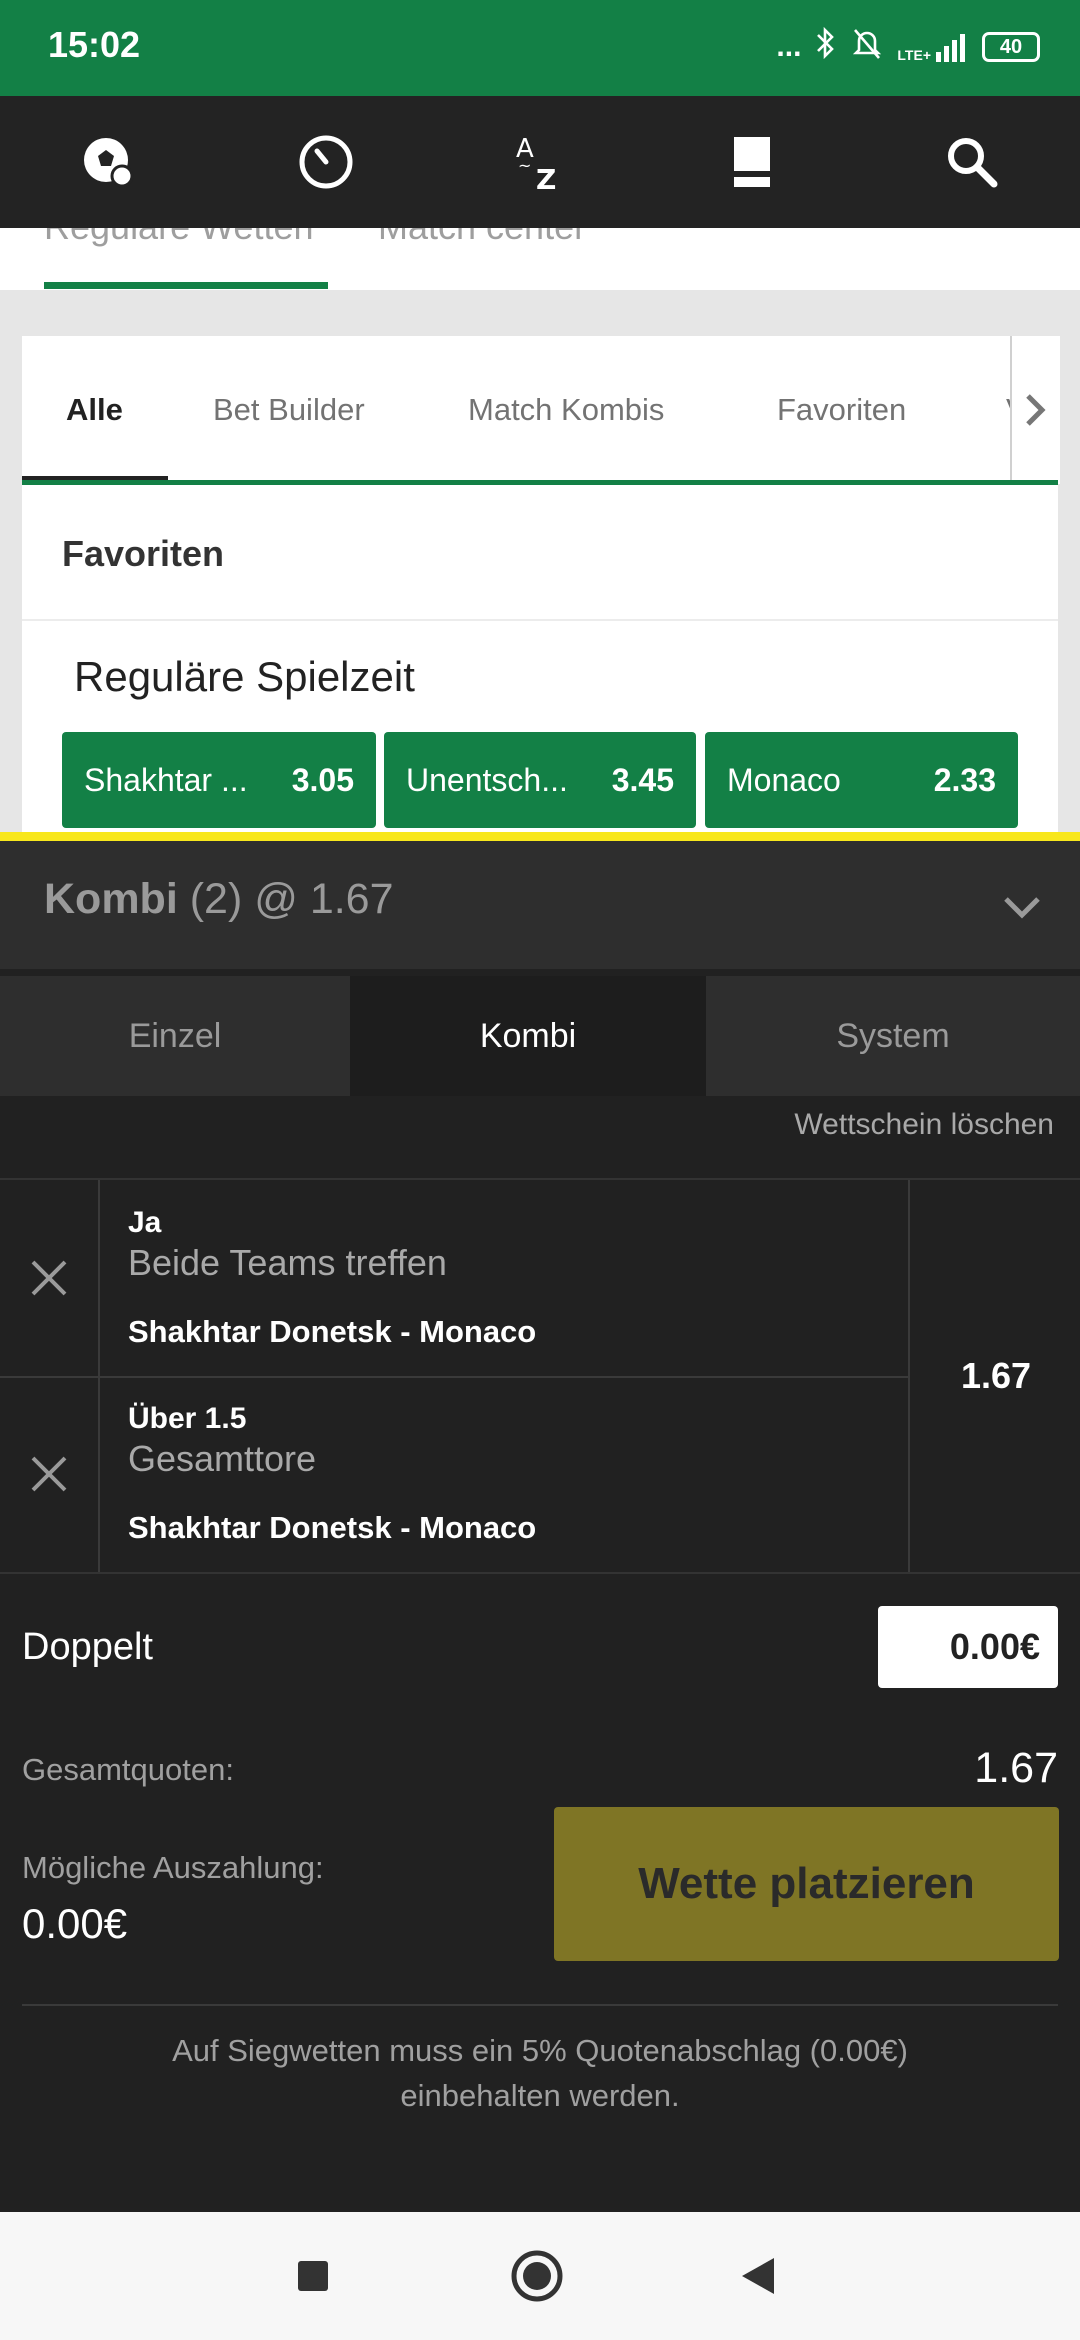 Image resolution: width=1080 pixels, height=2340 pixels. Describe the element at coordinates (994, 1376) in the screenshot. I see `combined-odds: 1.67` at that location.